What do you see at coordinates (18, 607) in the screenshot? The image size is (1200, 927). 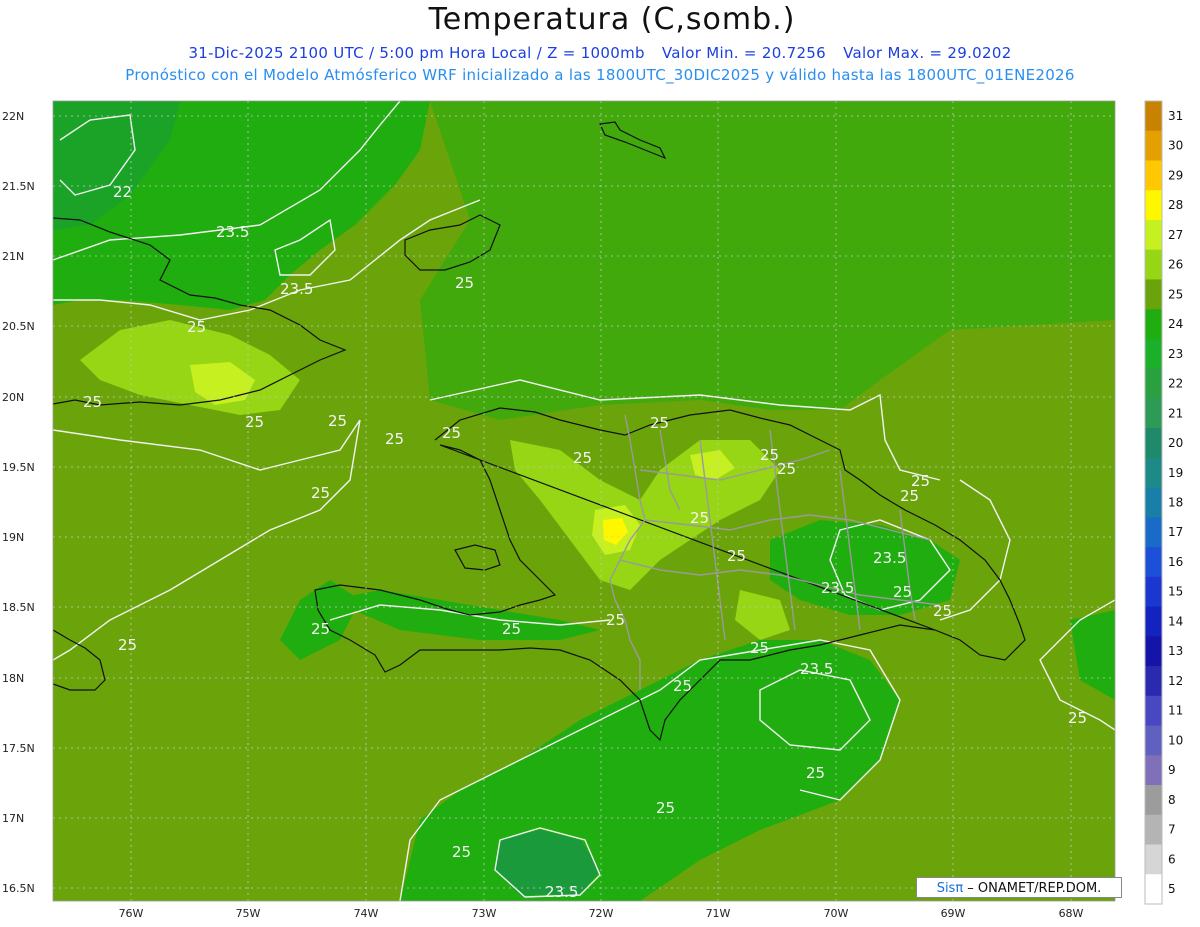 I see `lat-label: 18.5N` at bounding box center [18, 607].